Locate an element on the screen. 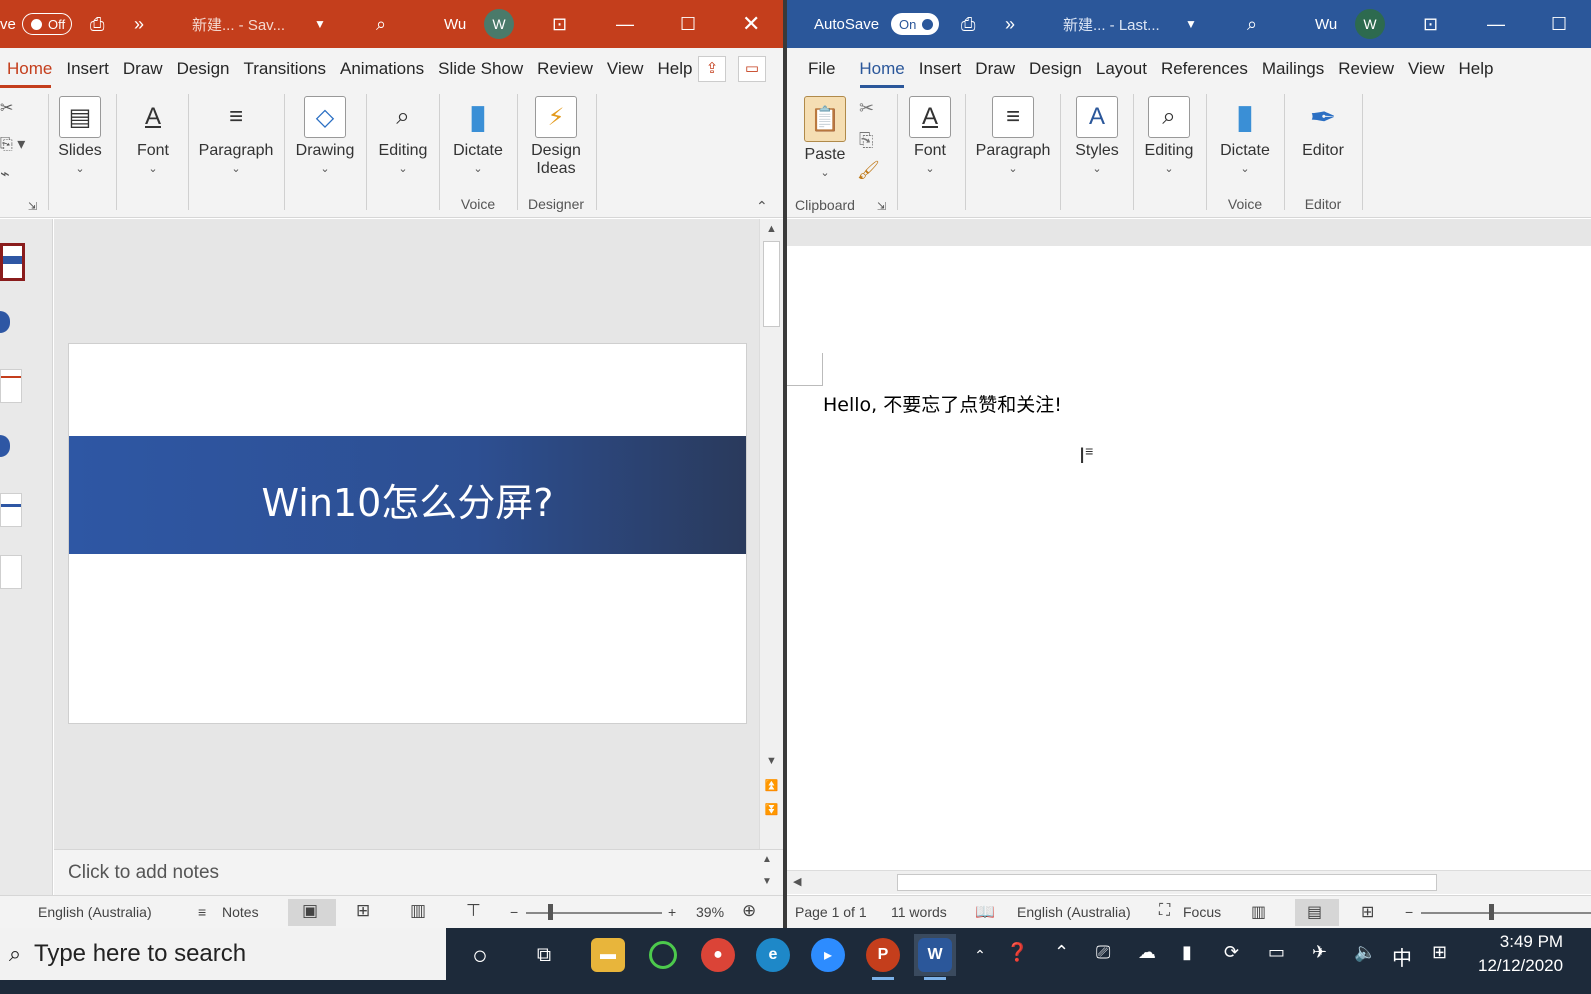  ppt-zoom-knob is located at coordinates (550, 912).